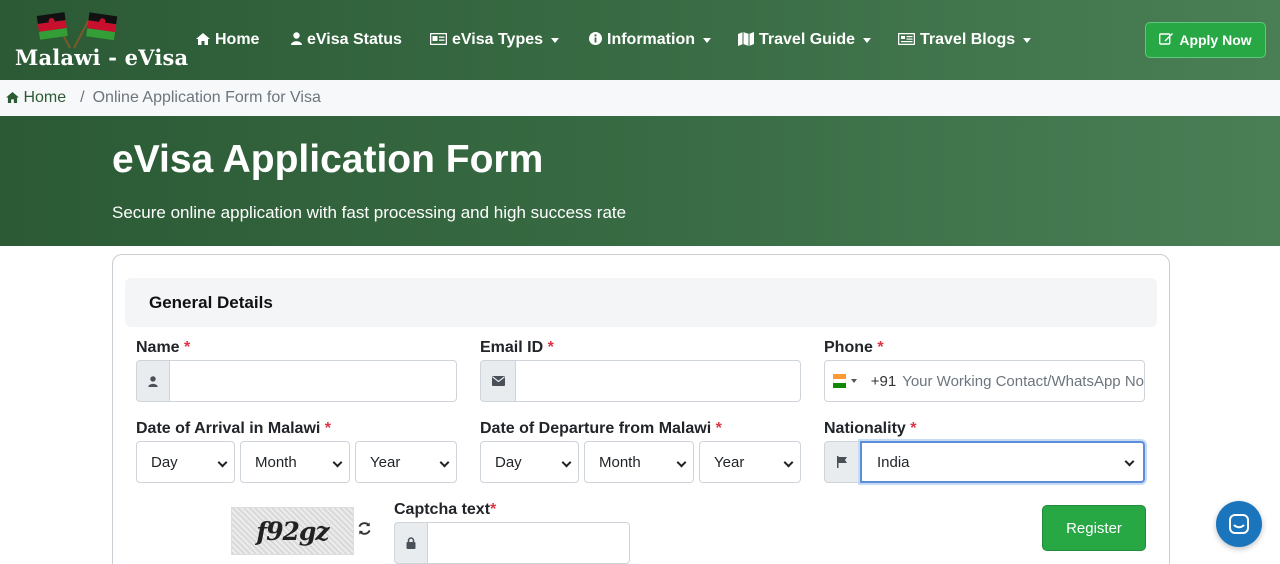 Image resolution: width=1280 pixels, height=564 pixels. I want to click on arrival-label: Date of Arrival in Malawi *, so click(233, 429).